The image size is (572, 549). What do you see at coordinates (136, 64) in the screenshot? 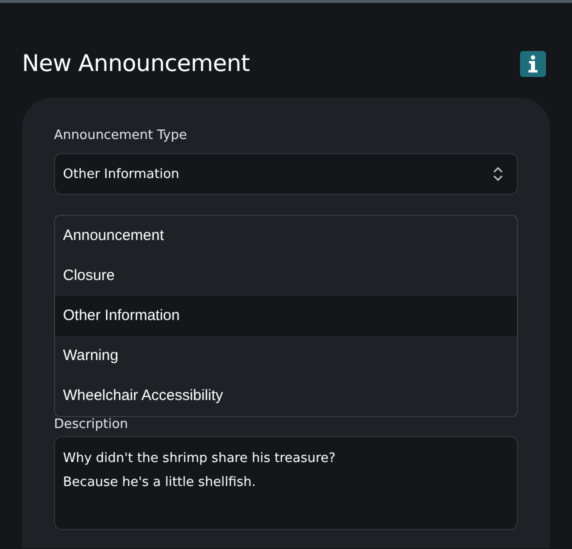
I see `page-title: New Announcement` at bounding box center [136, 64].